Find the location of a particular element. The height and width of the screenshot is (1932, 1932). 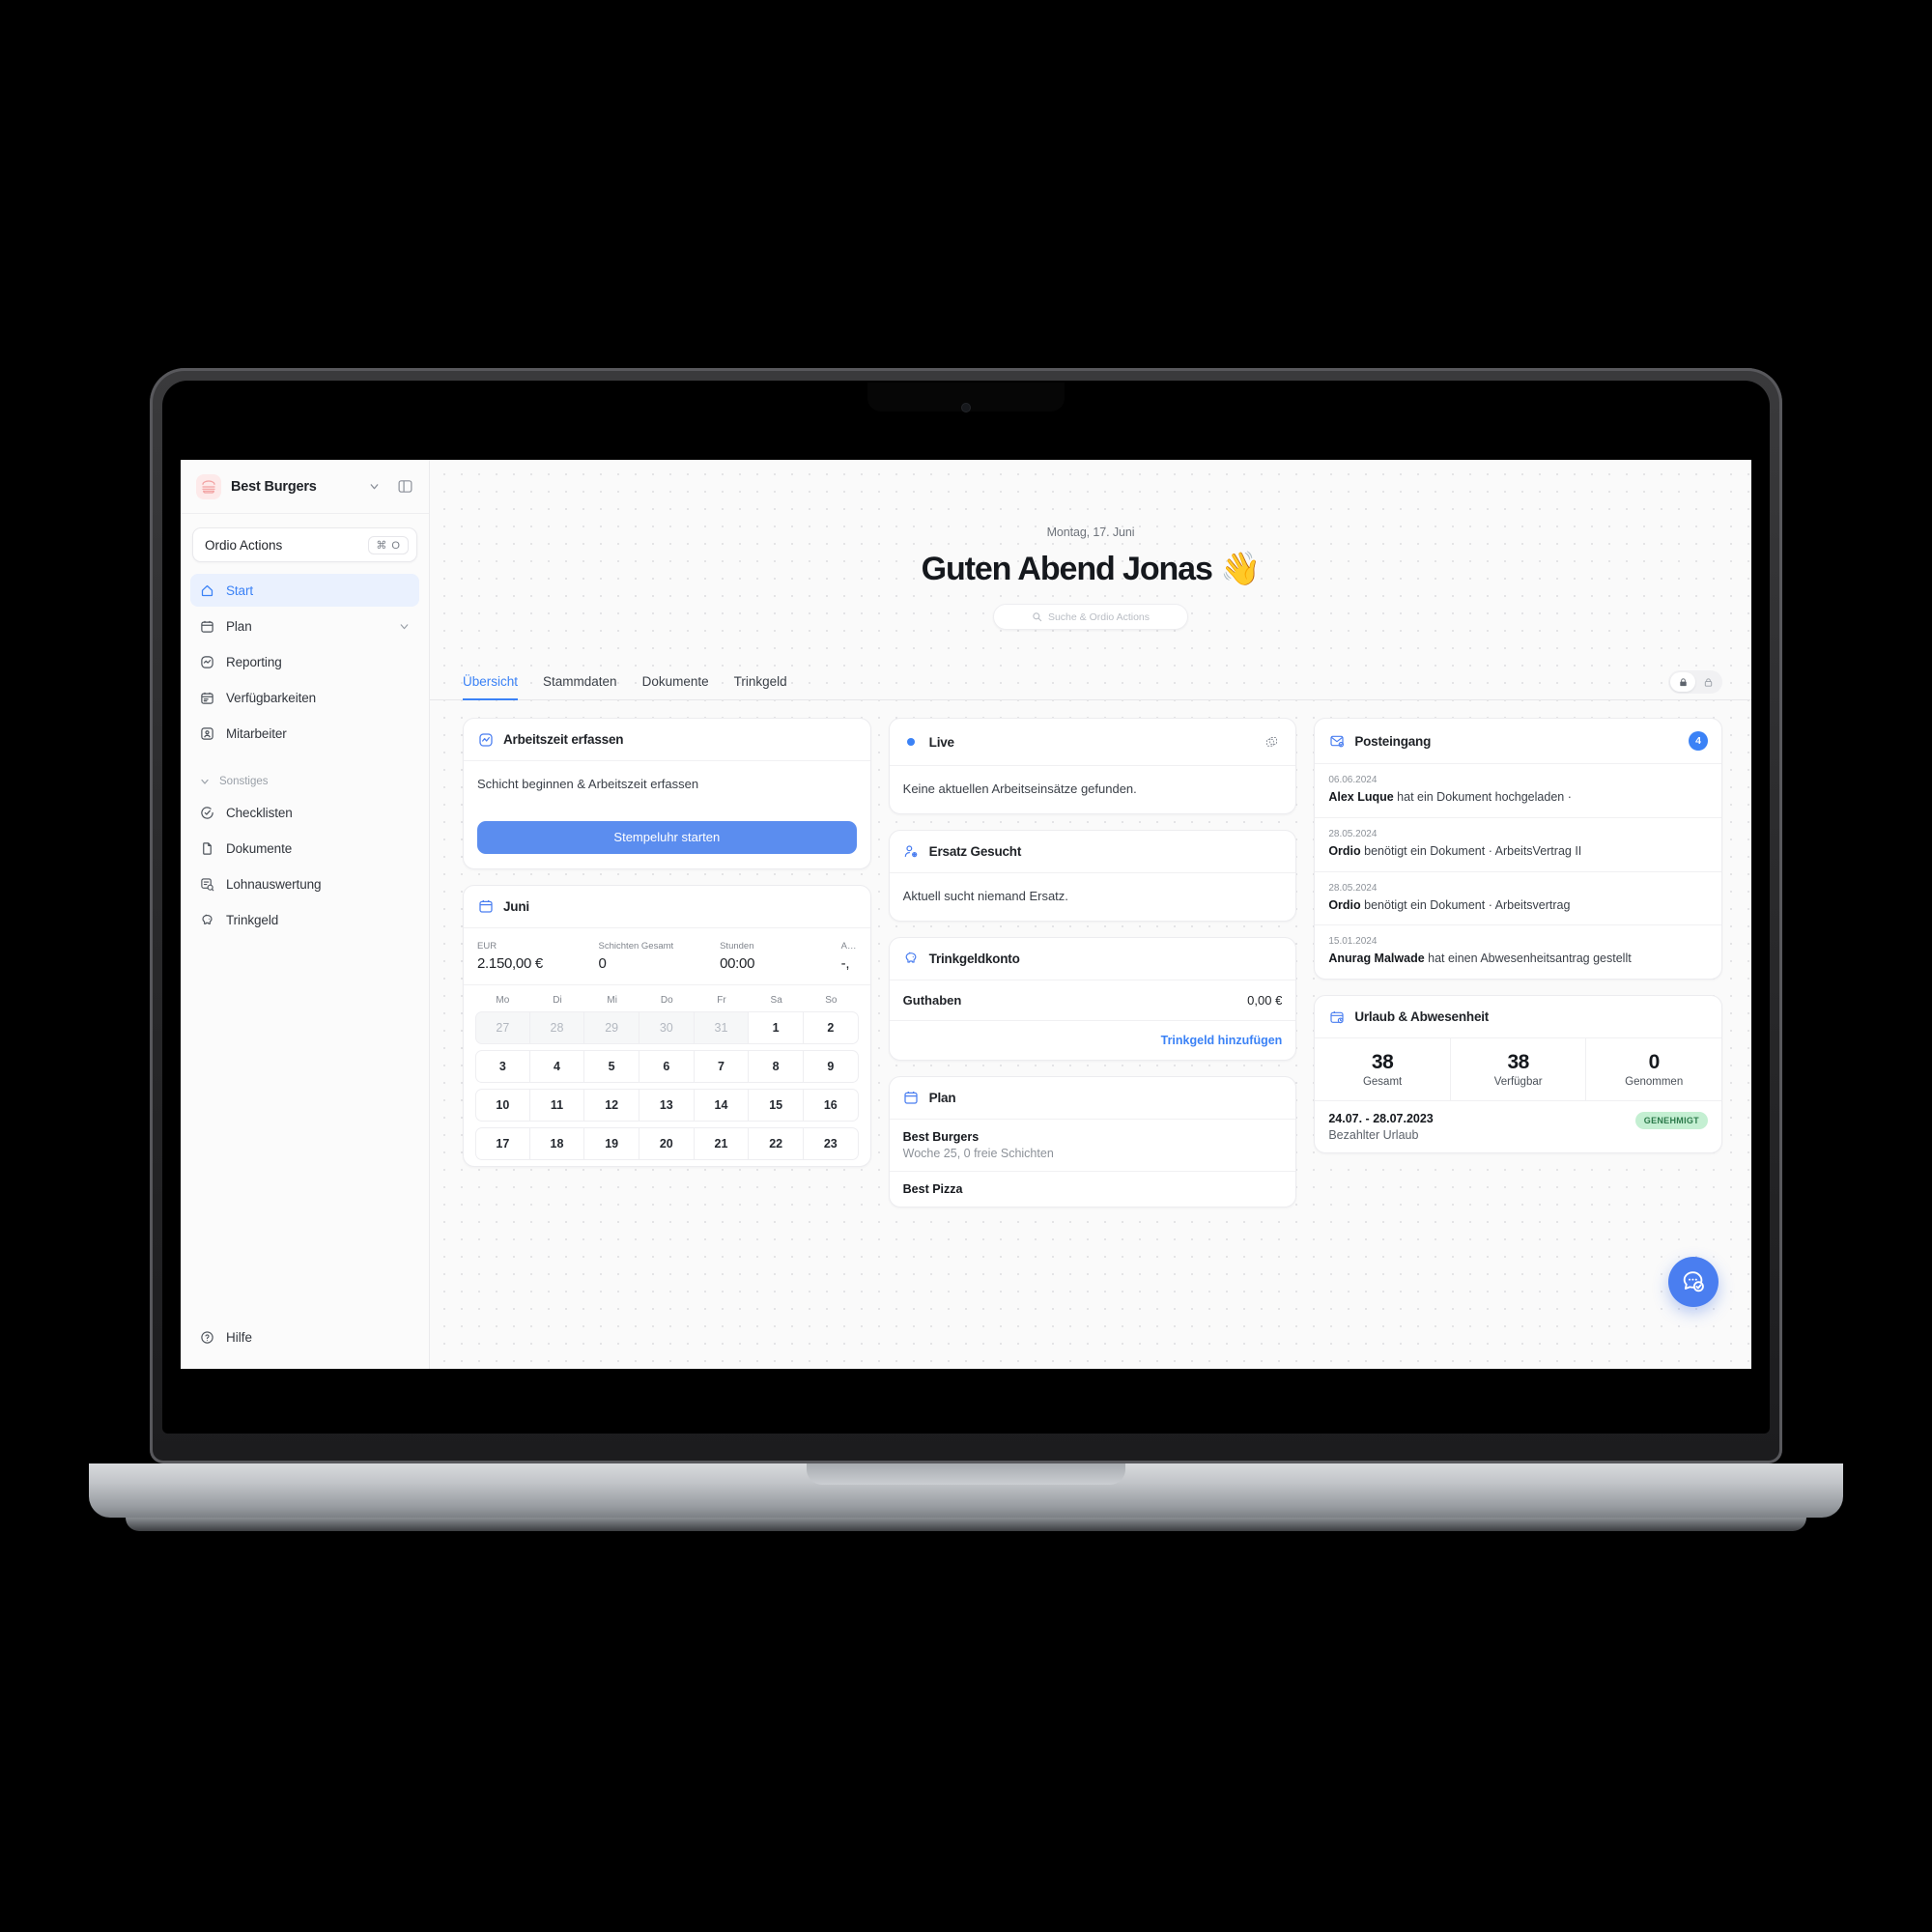

calendar-stat-truncated: A… -, is located at coordinates (849, 956).